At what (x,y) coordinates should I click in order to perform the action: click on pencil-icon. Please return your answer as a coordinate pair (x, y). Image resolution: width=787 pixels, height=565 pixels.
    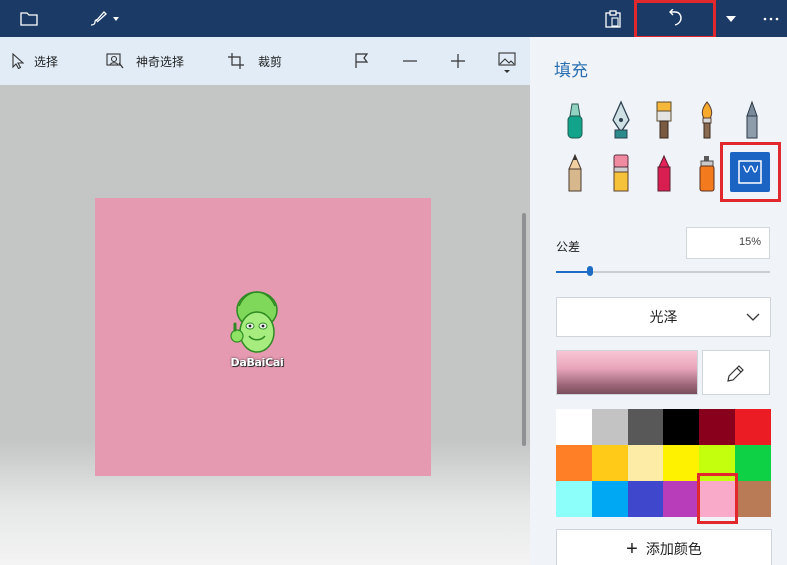
    Looking at the image, I should click on (575, 172).